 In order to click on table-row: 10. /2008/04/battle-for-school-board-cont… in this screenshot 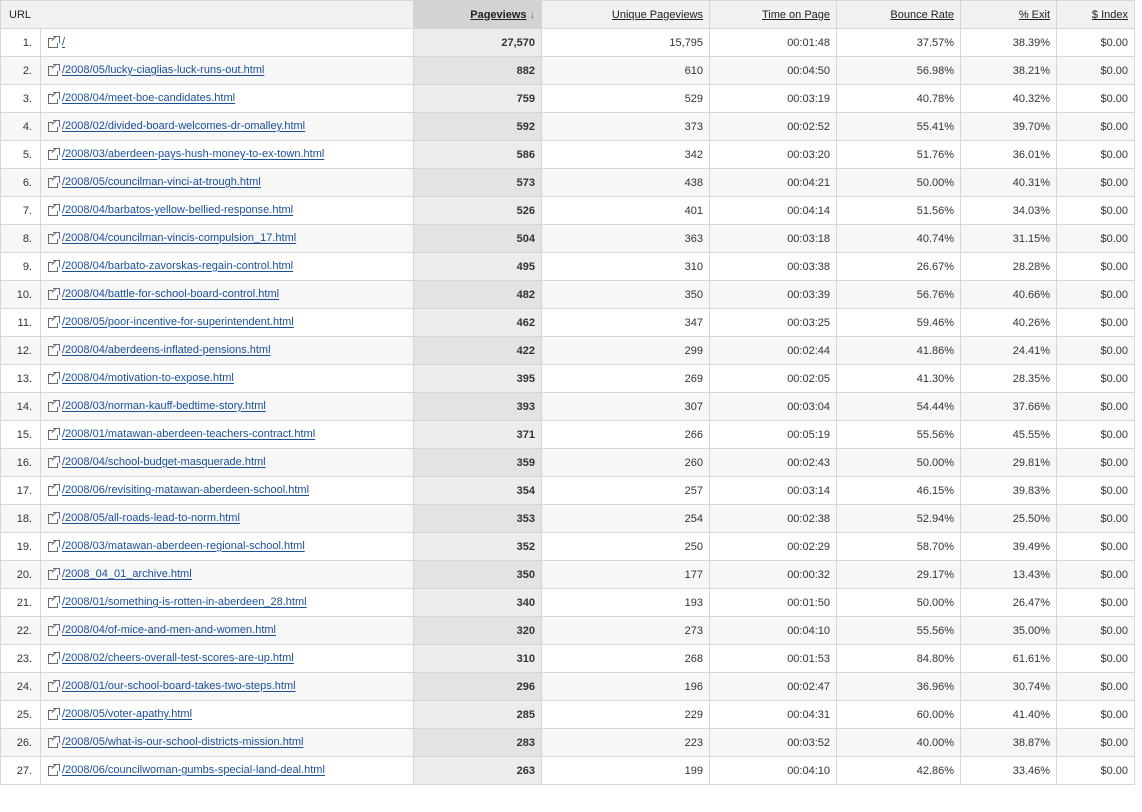, I will do `click(568, 294)`.